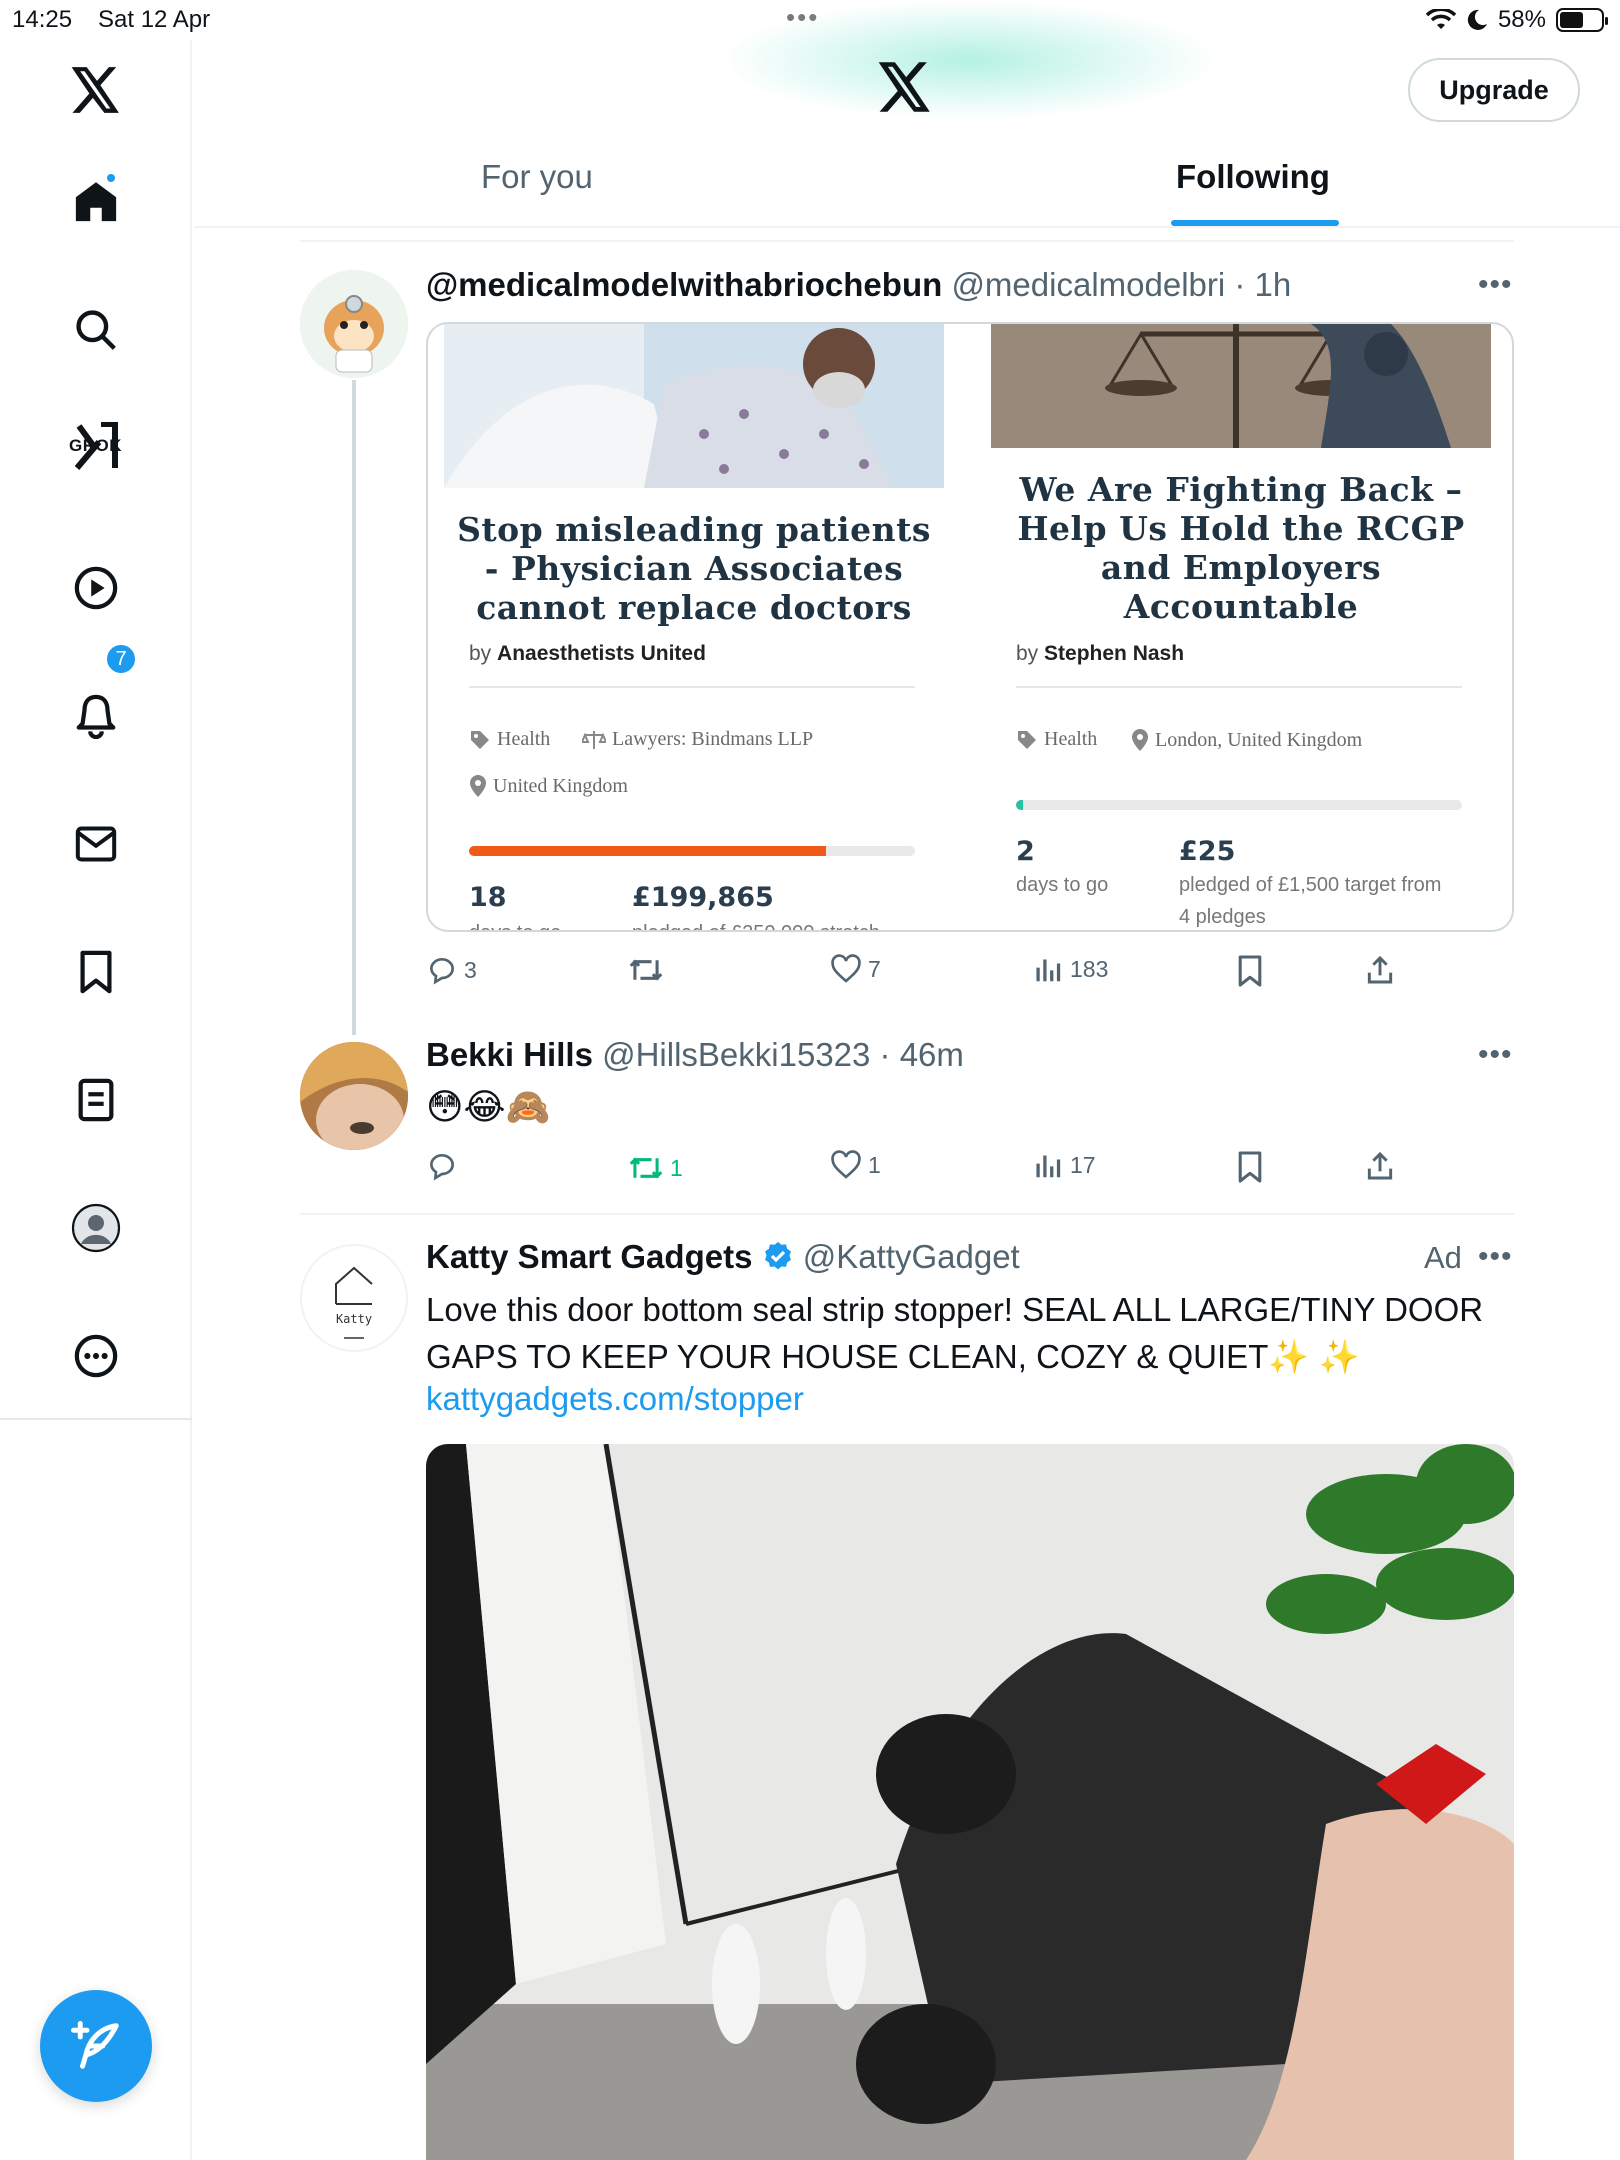 The image size is (1620, 2160). I want to click on author-handle: @KattyGadget, so click(911, 1256).